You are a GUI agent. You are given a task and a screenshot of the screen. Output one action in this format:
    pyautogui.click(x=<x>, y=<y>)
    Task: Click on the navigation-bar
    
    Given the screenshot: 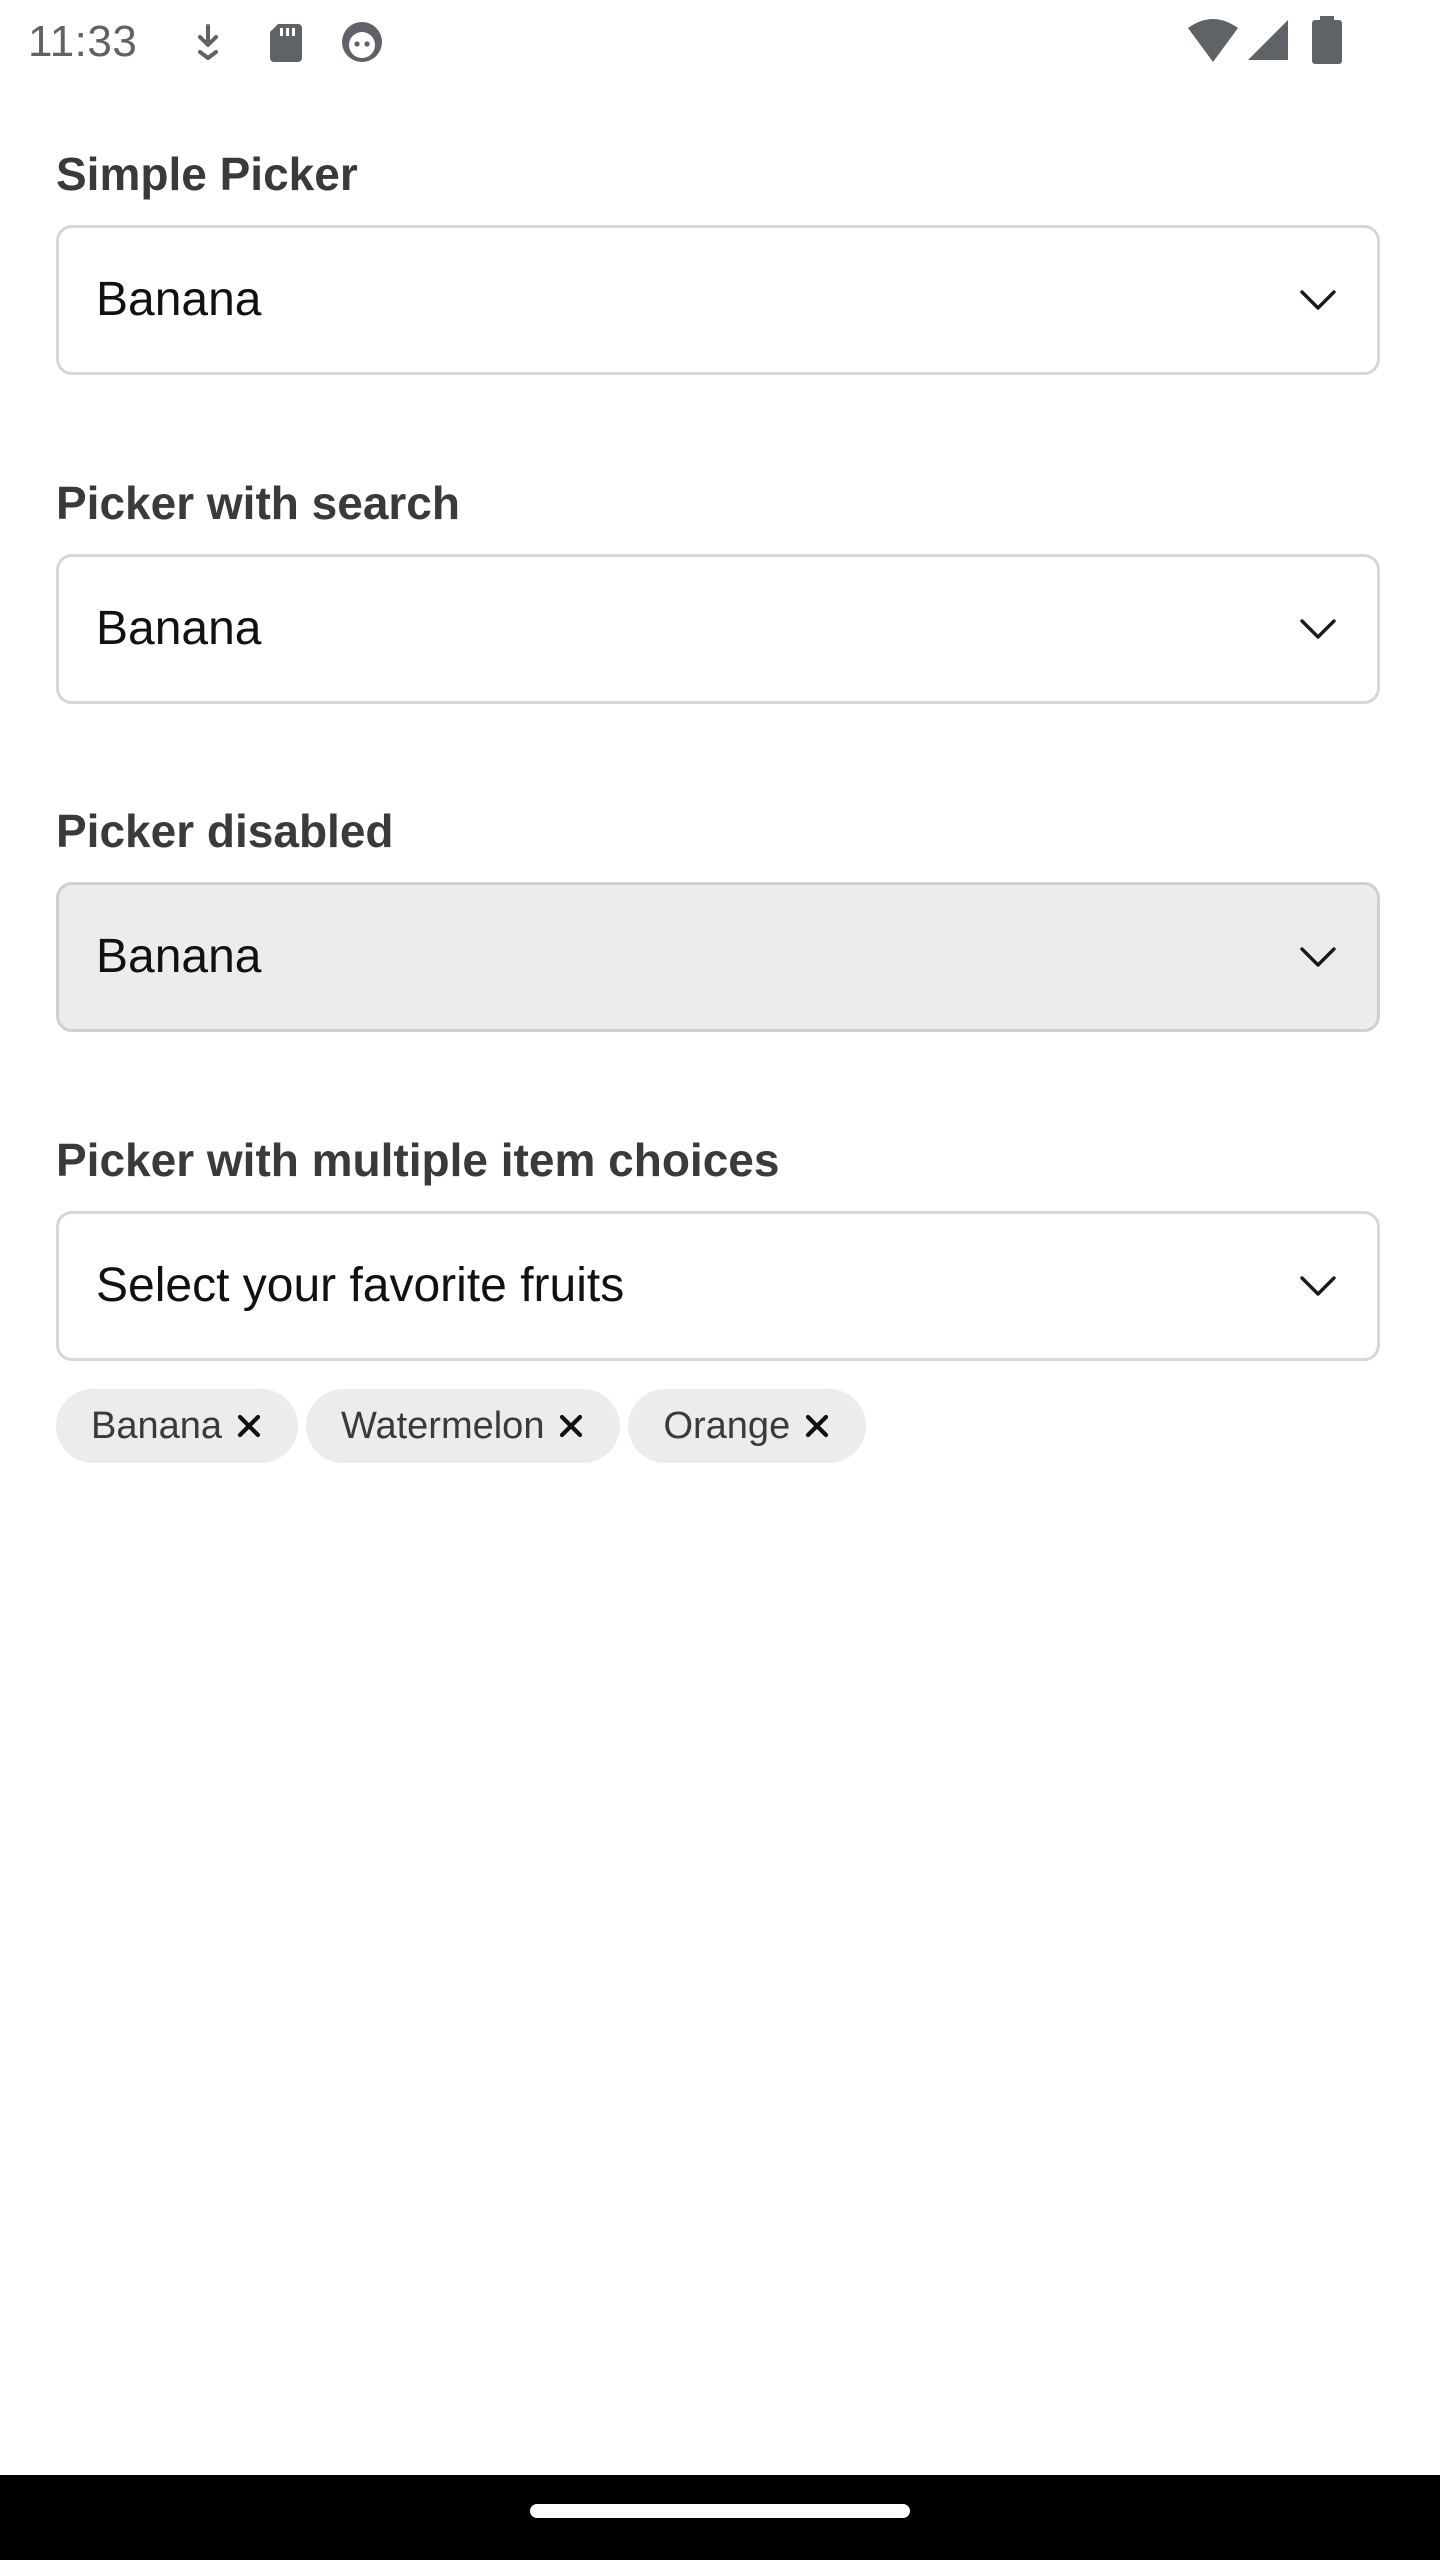 What is the action you would take?
    pyautogui.click(x=720, y=2517)
    